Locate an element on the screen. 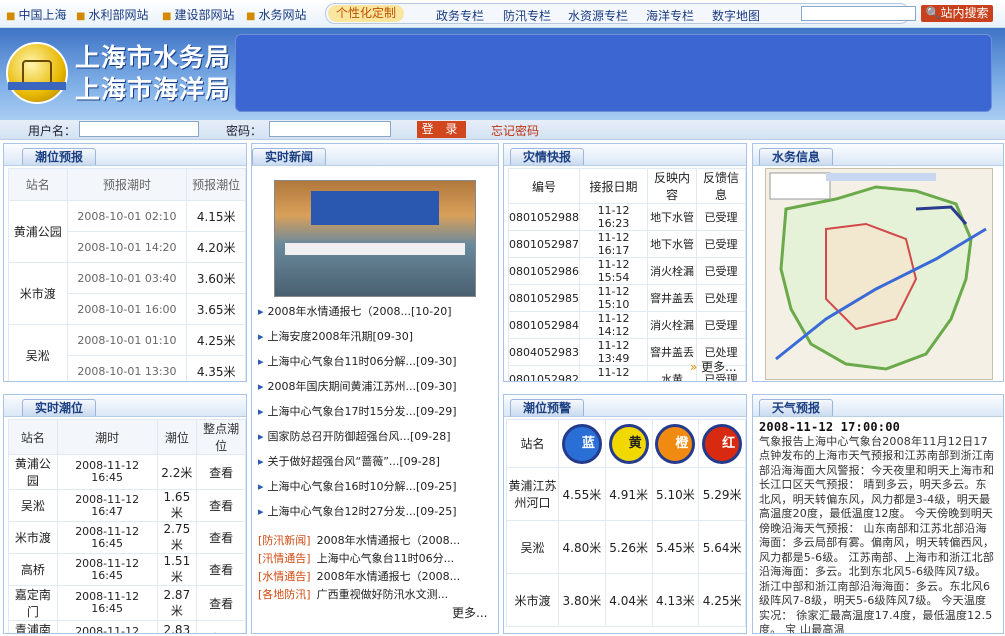 The image size is (1005, 636). panel-title: 灾情快报 is located at coordinates (547, 156).